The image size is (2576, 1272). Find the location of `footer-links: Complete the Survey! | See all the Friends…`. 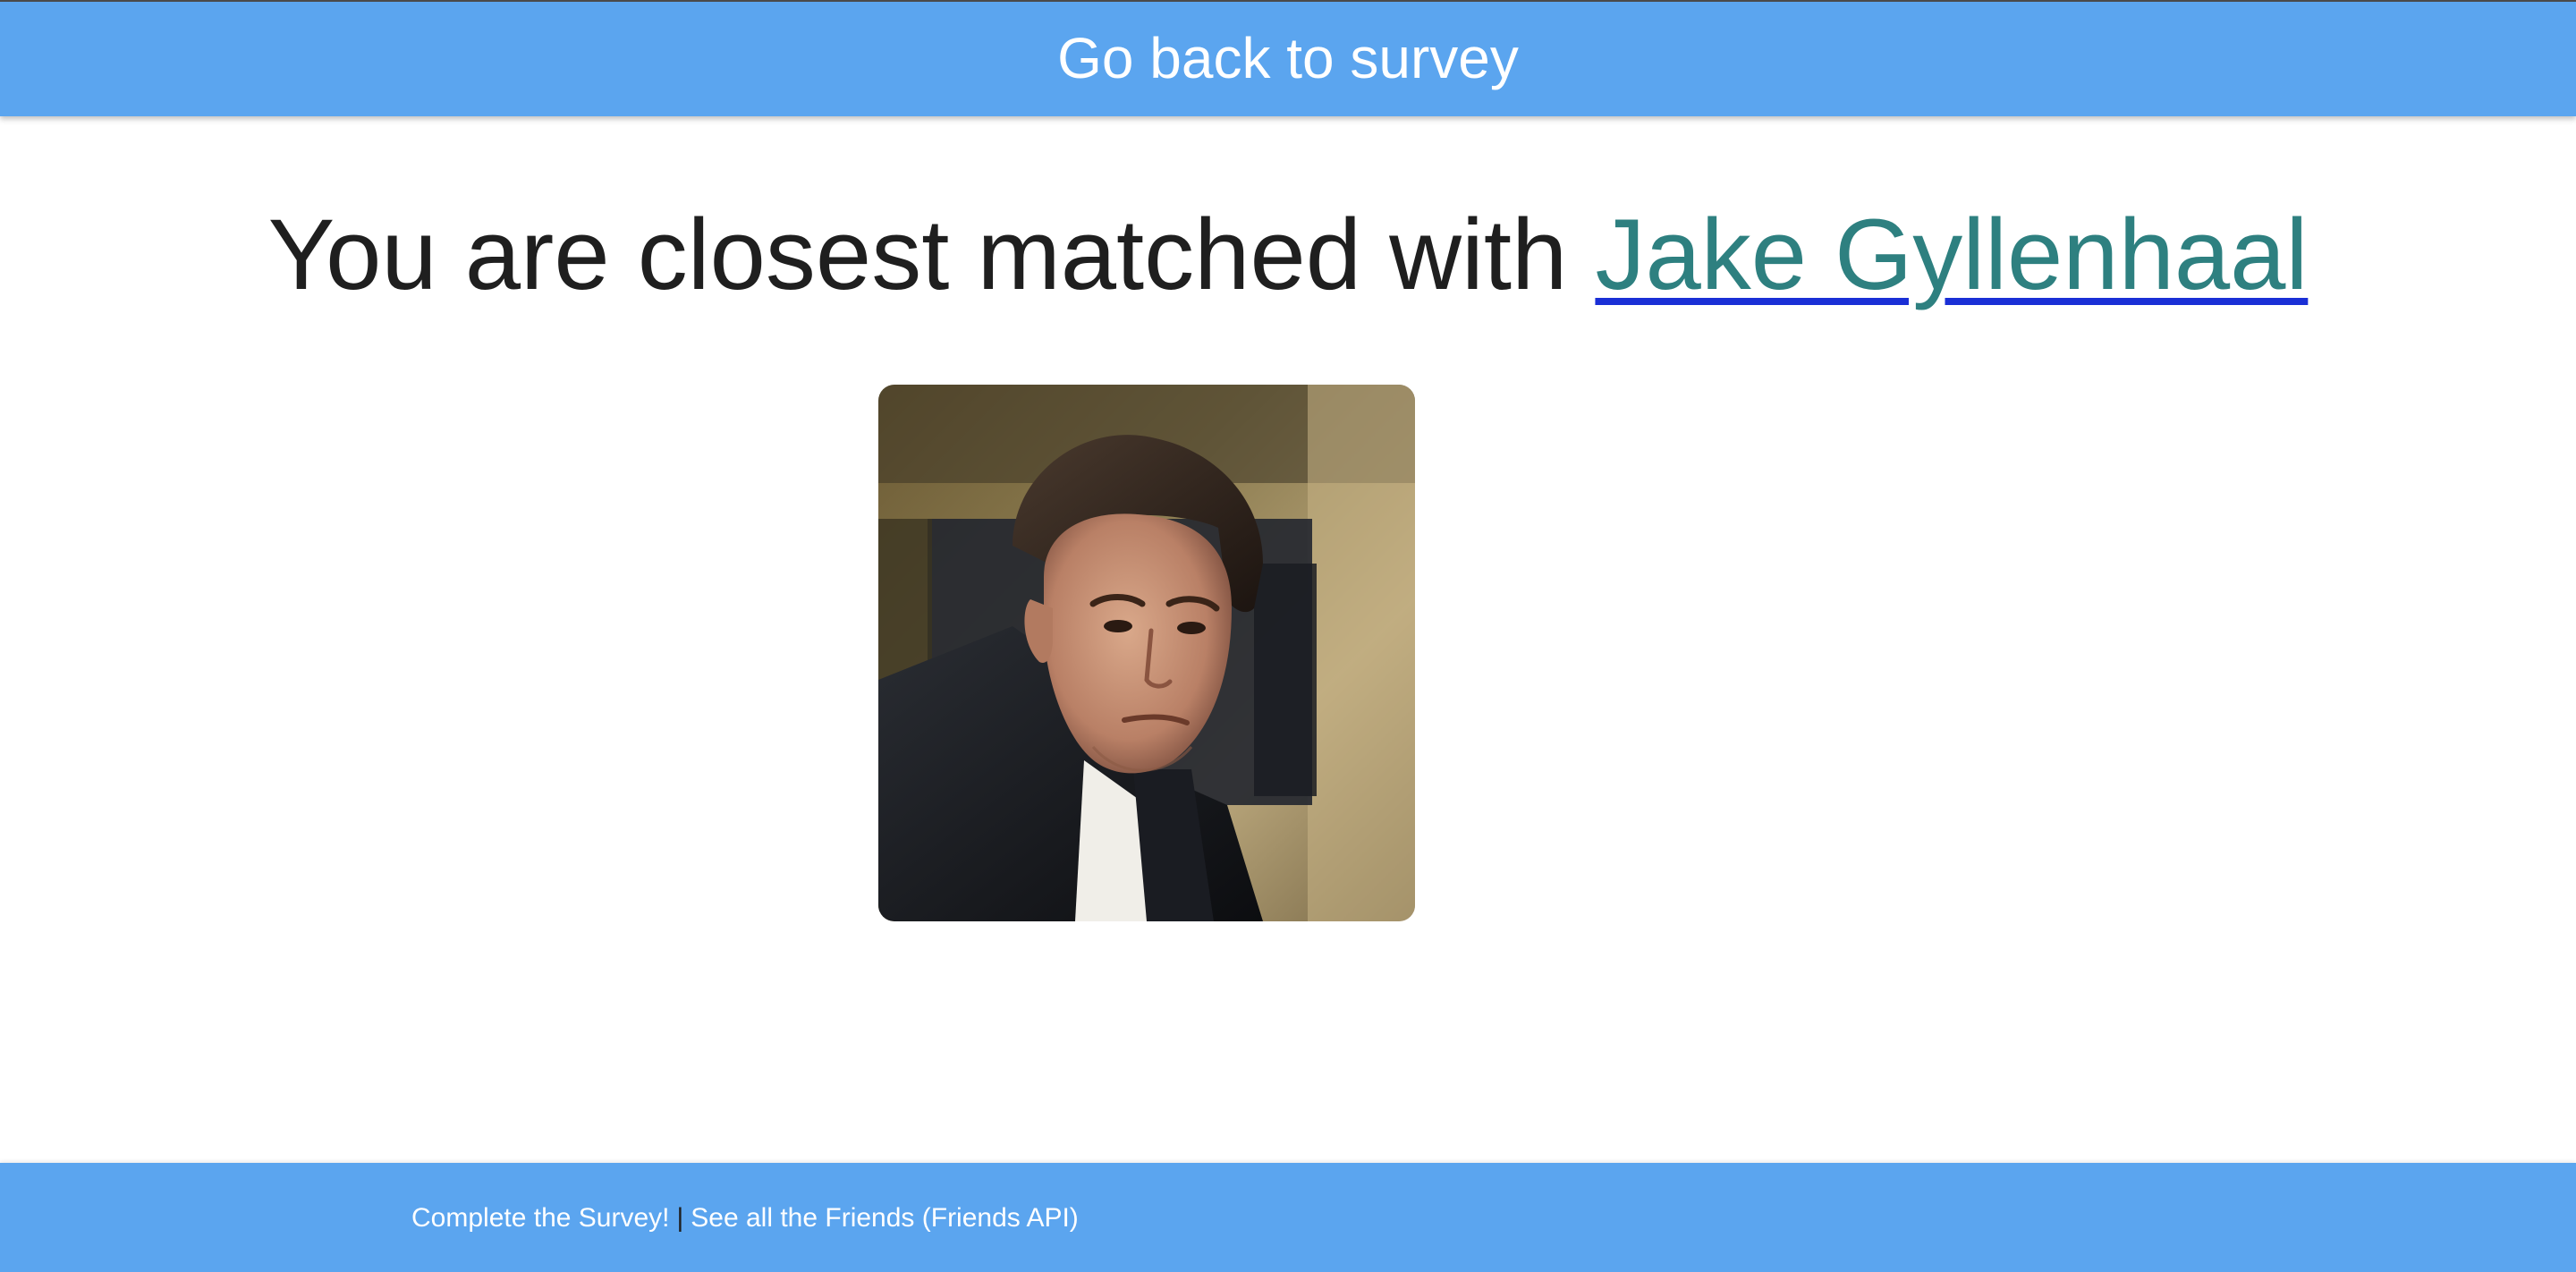

footer-links: Complete the Survey! | See all the Friends… is located at coordinates (745, 1218).